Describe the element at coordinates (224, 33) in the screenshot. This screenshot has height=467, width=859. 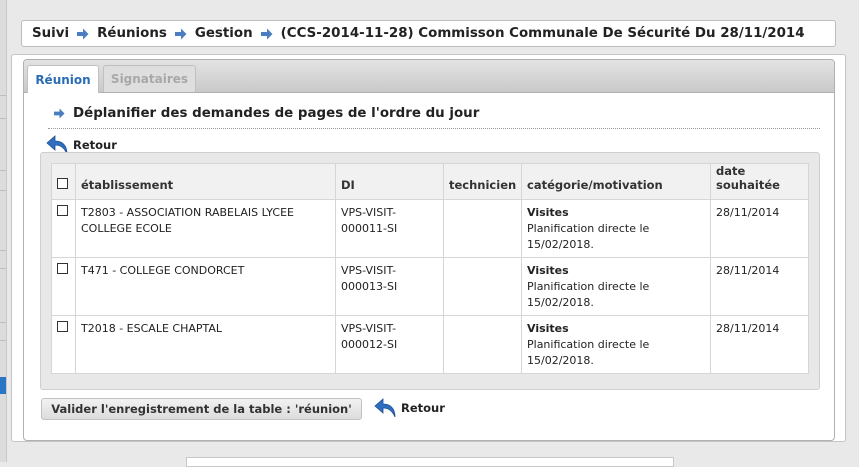
I see `breadcrumb-item-gestion: Gestion` at that location.